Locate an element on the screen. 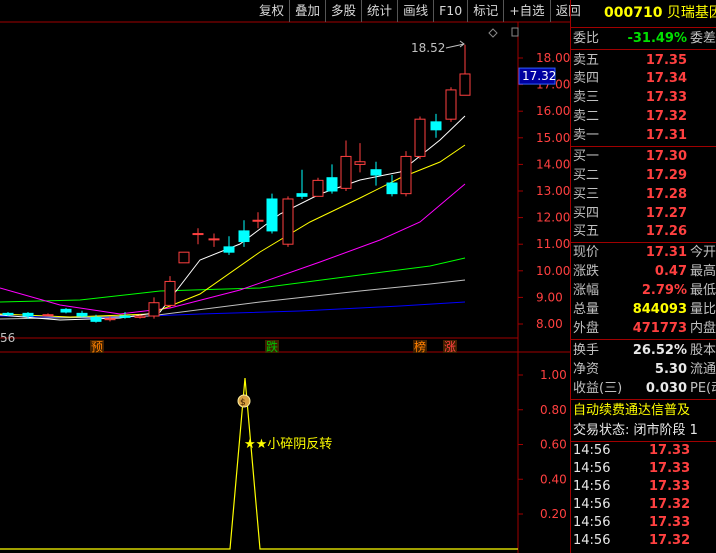 The image size is (716, 553). price-axis-label: 8.00 is located at coordinates (549, 324).